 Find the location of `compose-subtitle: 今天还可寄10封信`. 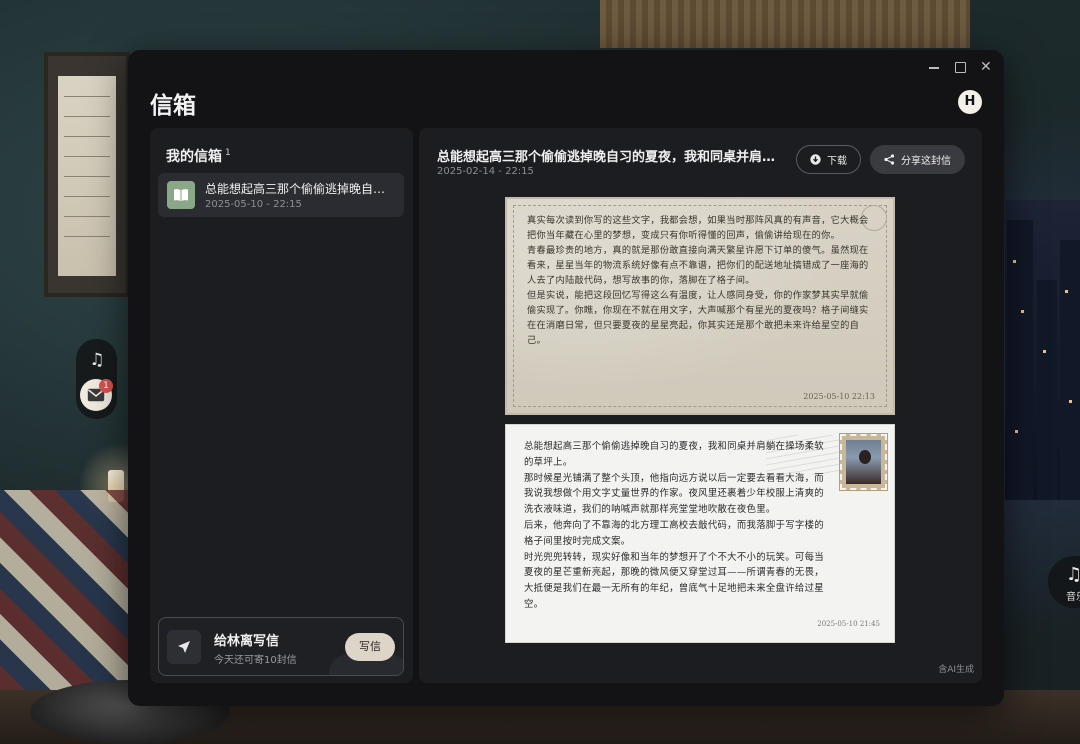

compose-subtitle: 今天还可寄10封信 is located at coordinates (255, 660).